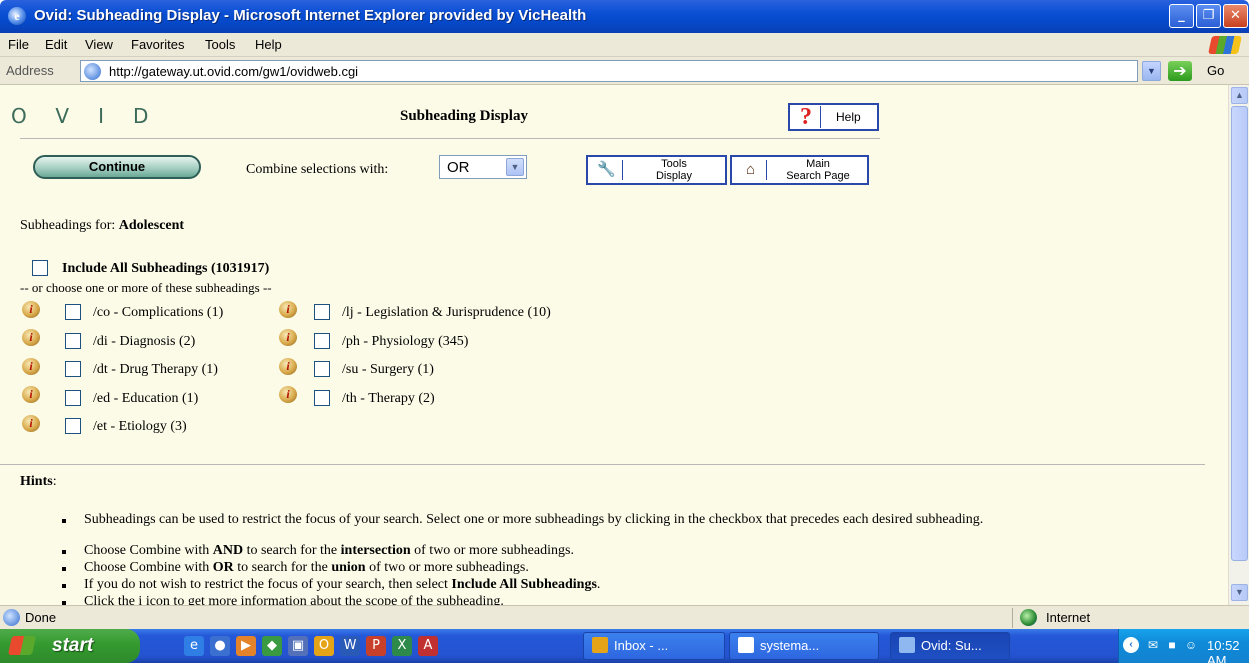 The image size is (1249, 663). I want to click on subheading-checkbox-ph, so click(322, 341).